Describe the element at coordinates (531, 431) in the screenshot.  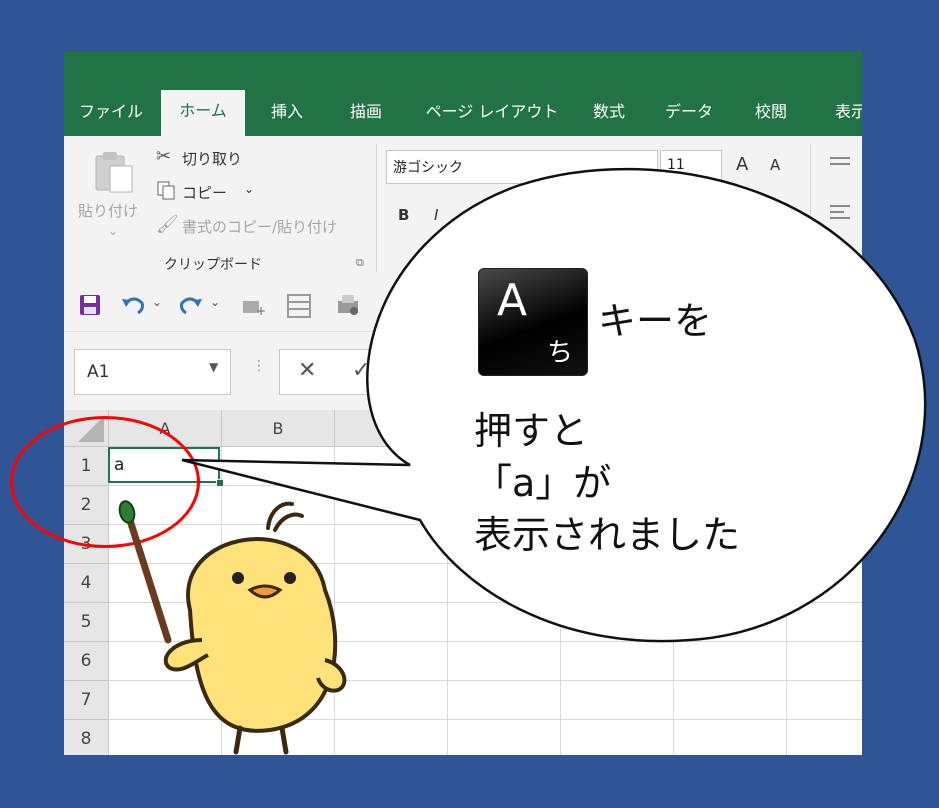
I see `callout-line-2: 押すと` at that location.